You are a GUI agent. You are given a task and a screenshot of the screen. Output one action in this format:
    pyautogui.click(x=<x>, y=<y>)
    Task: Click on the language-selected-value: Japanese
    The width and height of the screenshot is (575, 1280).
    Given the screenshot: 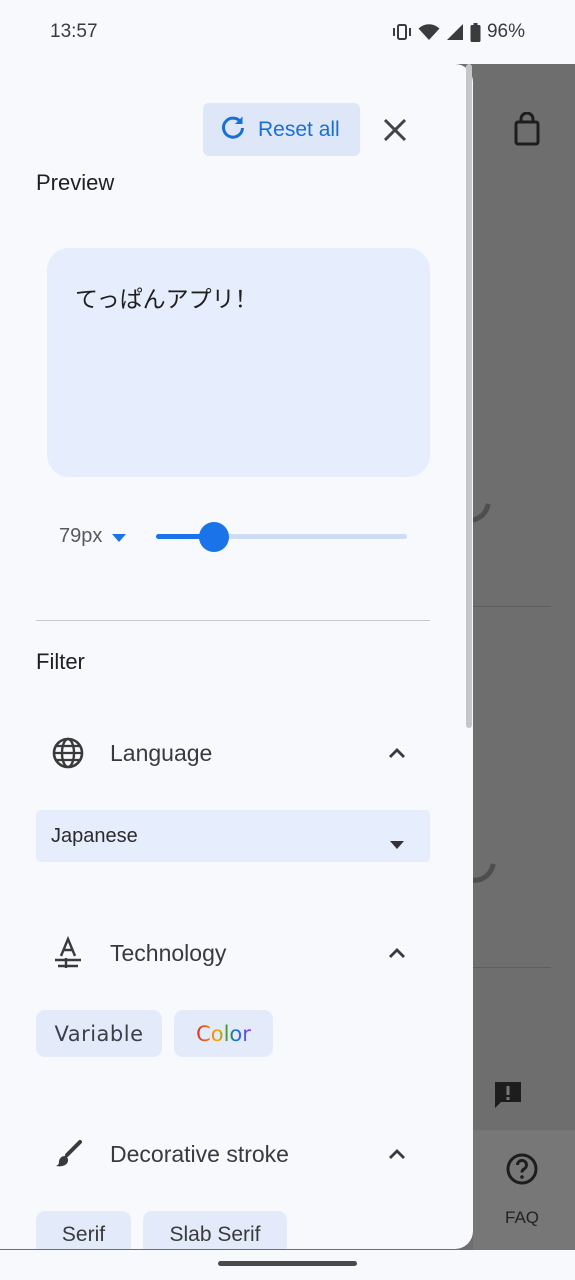 What is the action you would take?
    pyautogui.click(x=94, y=835)
    